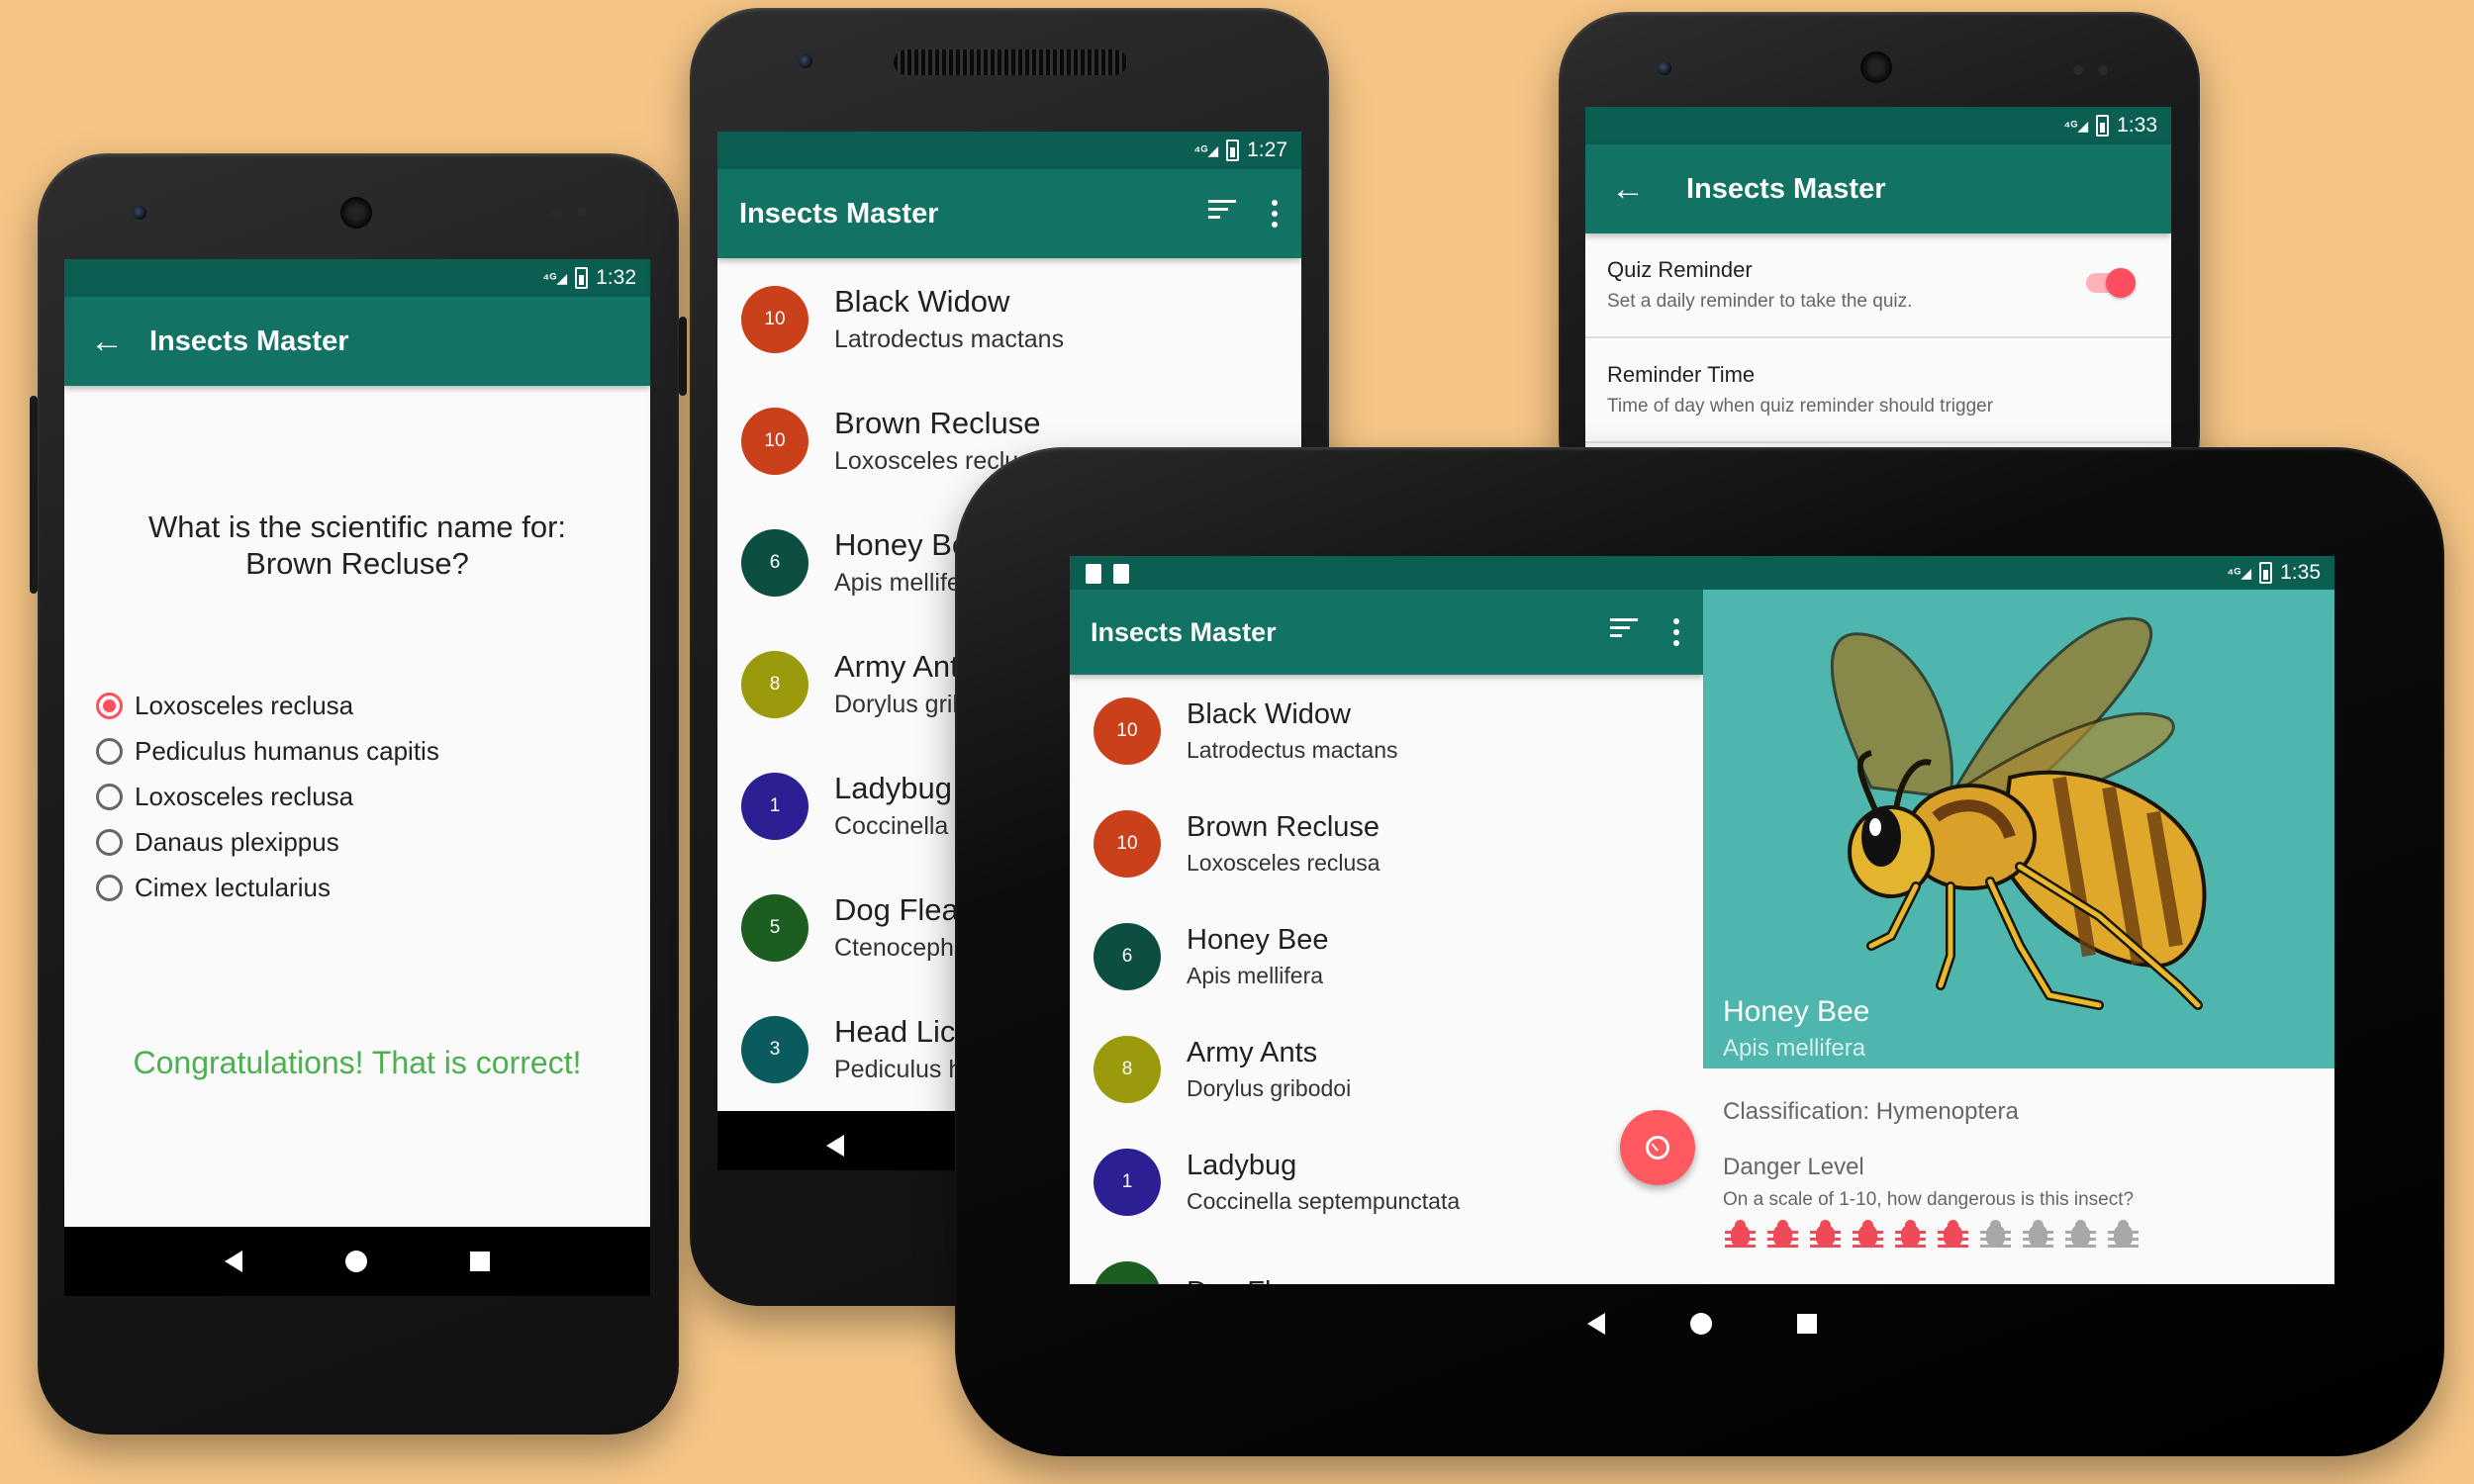 The width and height of the screenshot is (2474, 1484). I want to click on insect-name: Black Widow, so click(1269, 714).